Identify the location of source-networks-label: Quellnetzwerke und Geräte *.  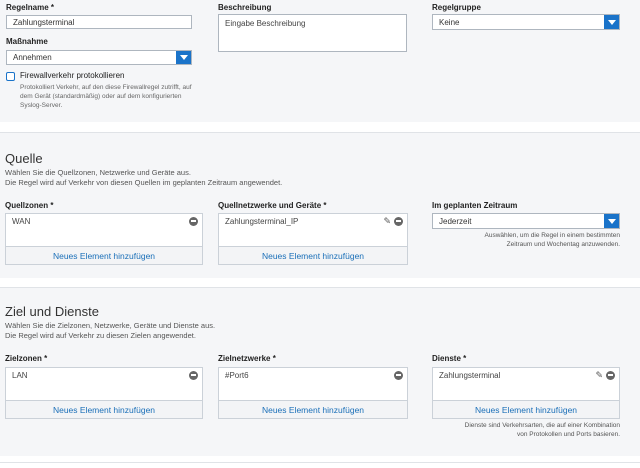
(272, 205).